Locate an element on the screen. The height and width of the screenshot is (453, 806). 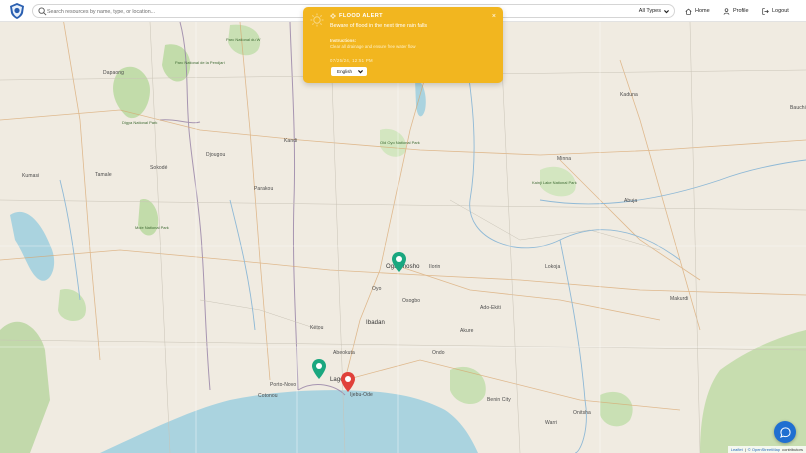
map-attribution: Leaflet | © OpenStreetMap contributors is located at coordinates (766, 449).